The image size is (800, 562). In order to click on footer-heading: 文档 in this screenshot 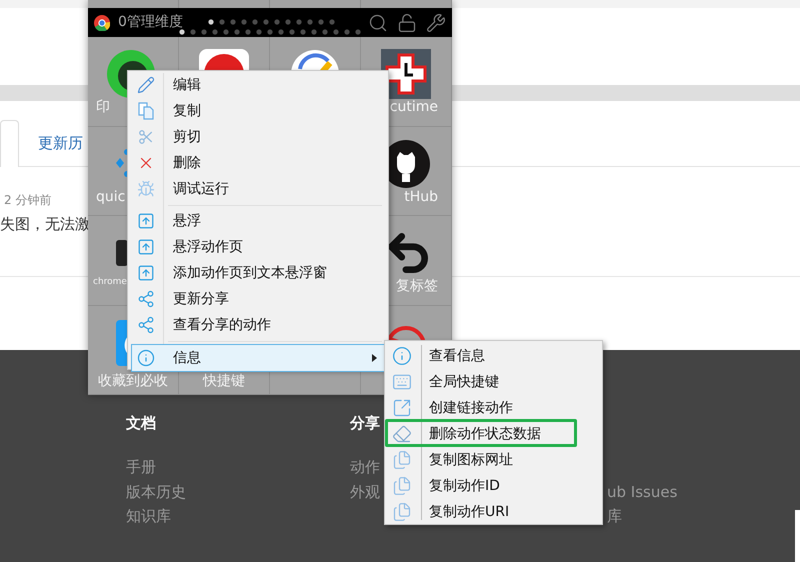, I will do `click(141, 423)`.